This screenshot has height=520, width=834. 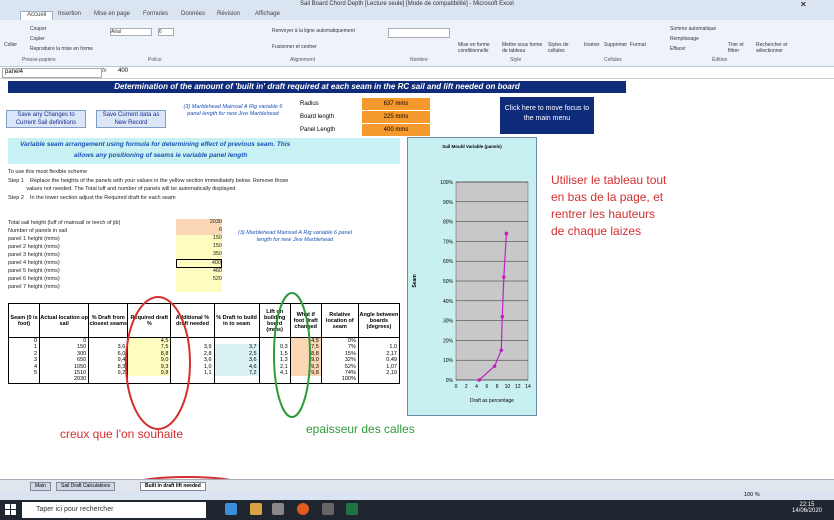 I want to click on app-icon, so click(x=328, y=509).